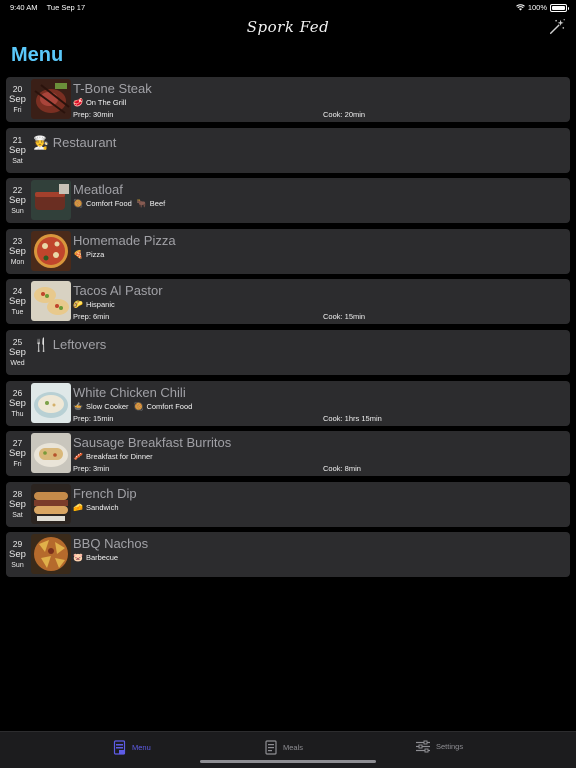  I want to click on prep-time: Prep: 6min, so click(91, 317).